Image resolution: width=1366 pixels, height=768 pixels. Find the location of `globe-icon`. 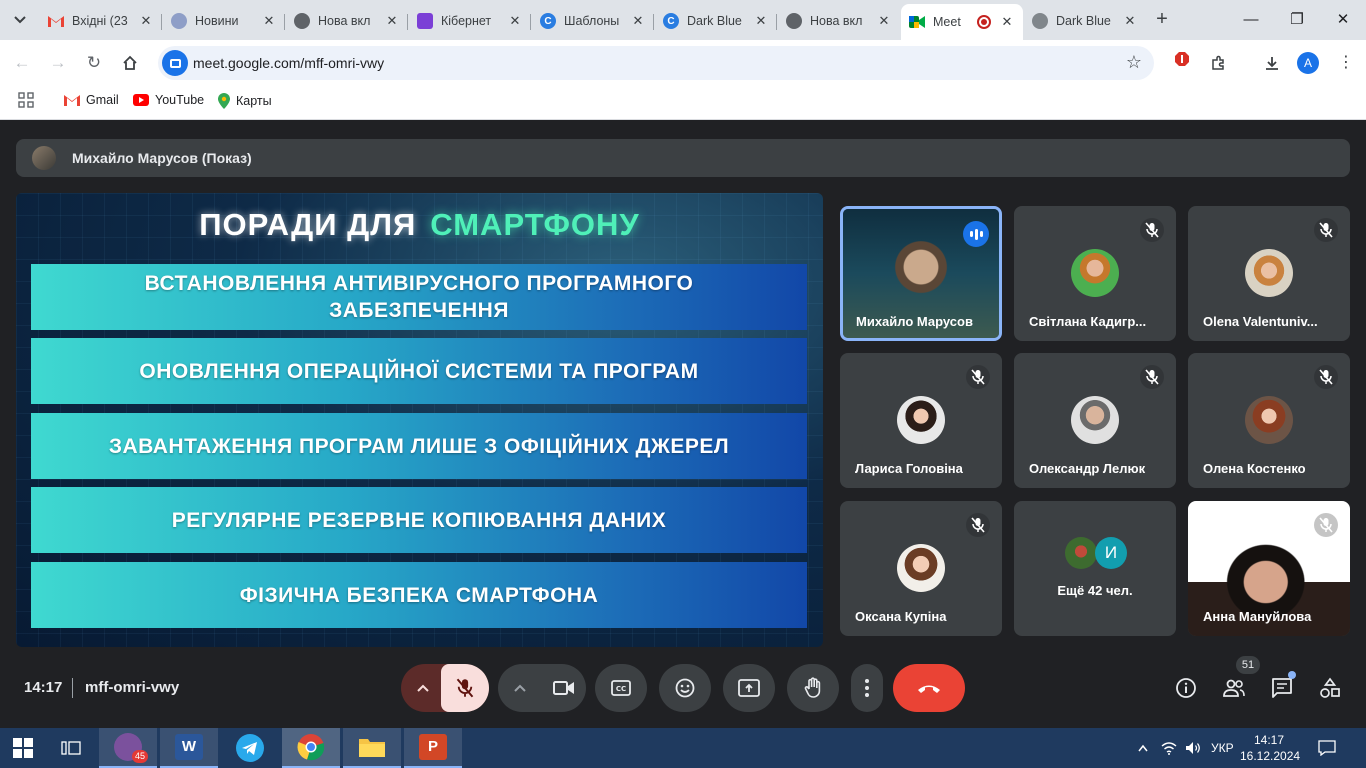

globe-icon is located at coordinates (1040, 21).